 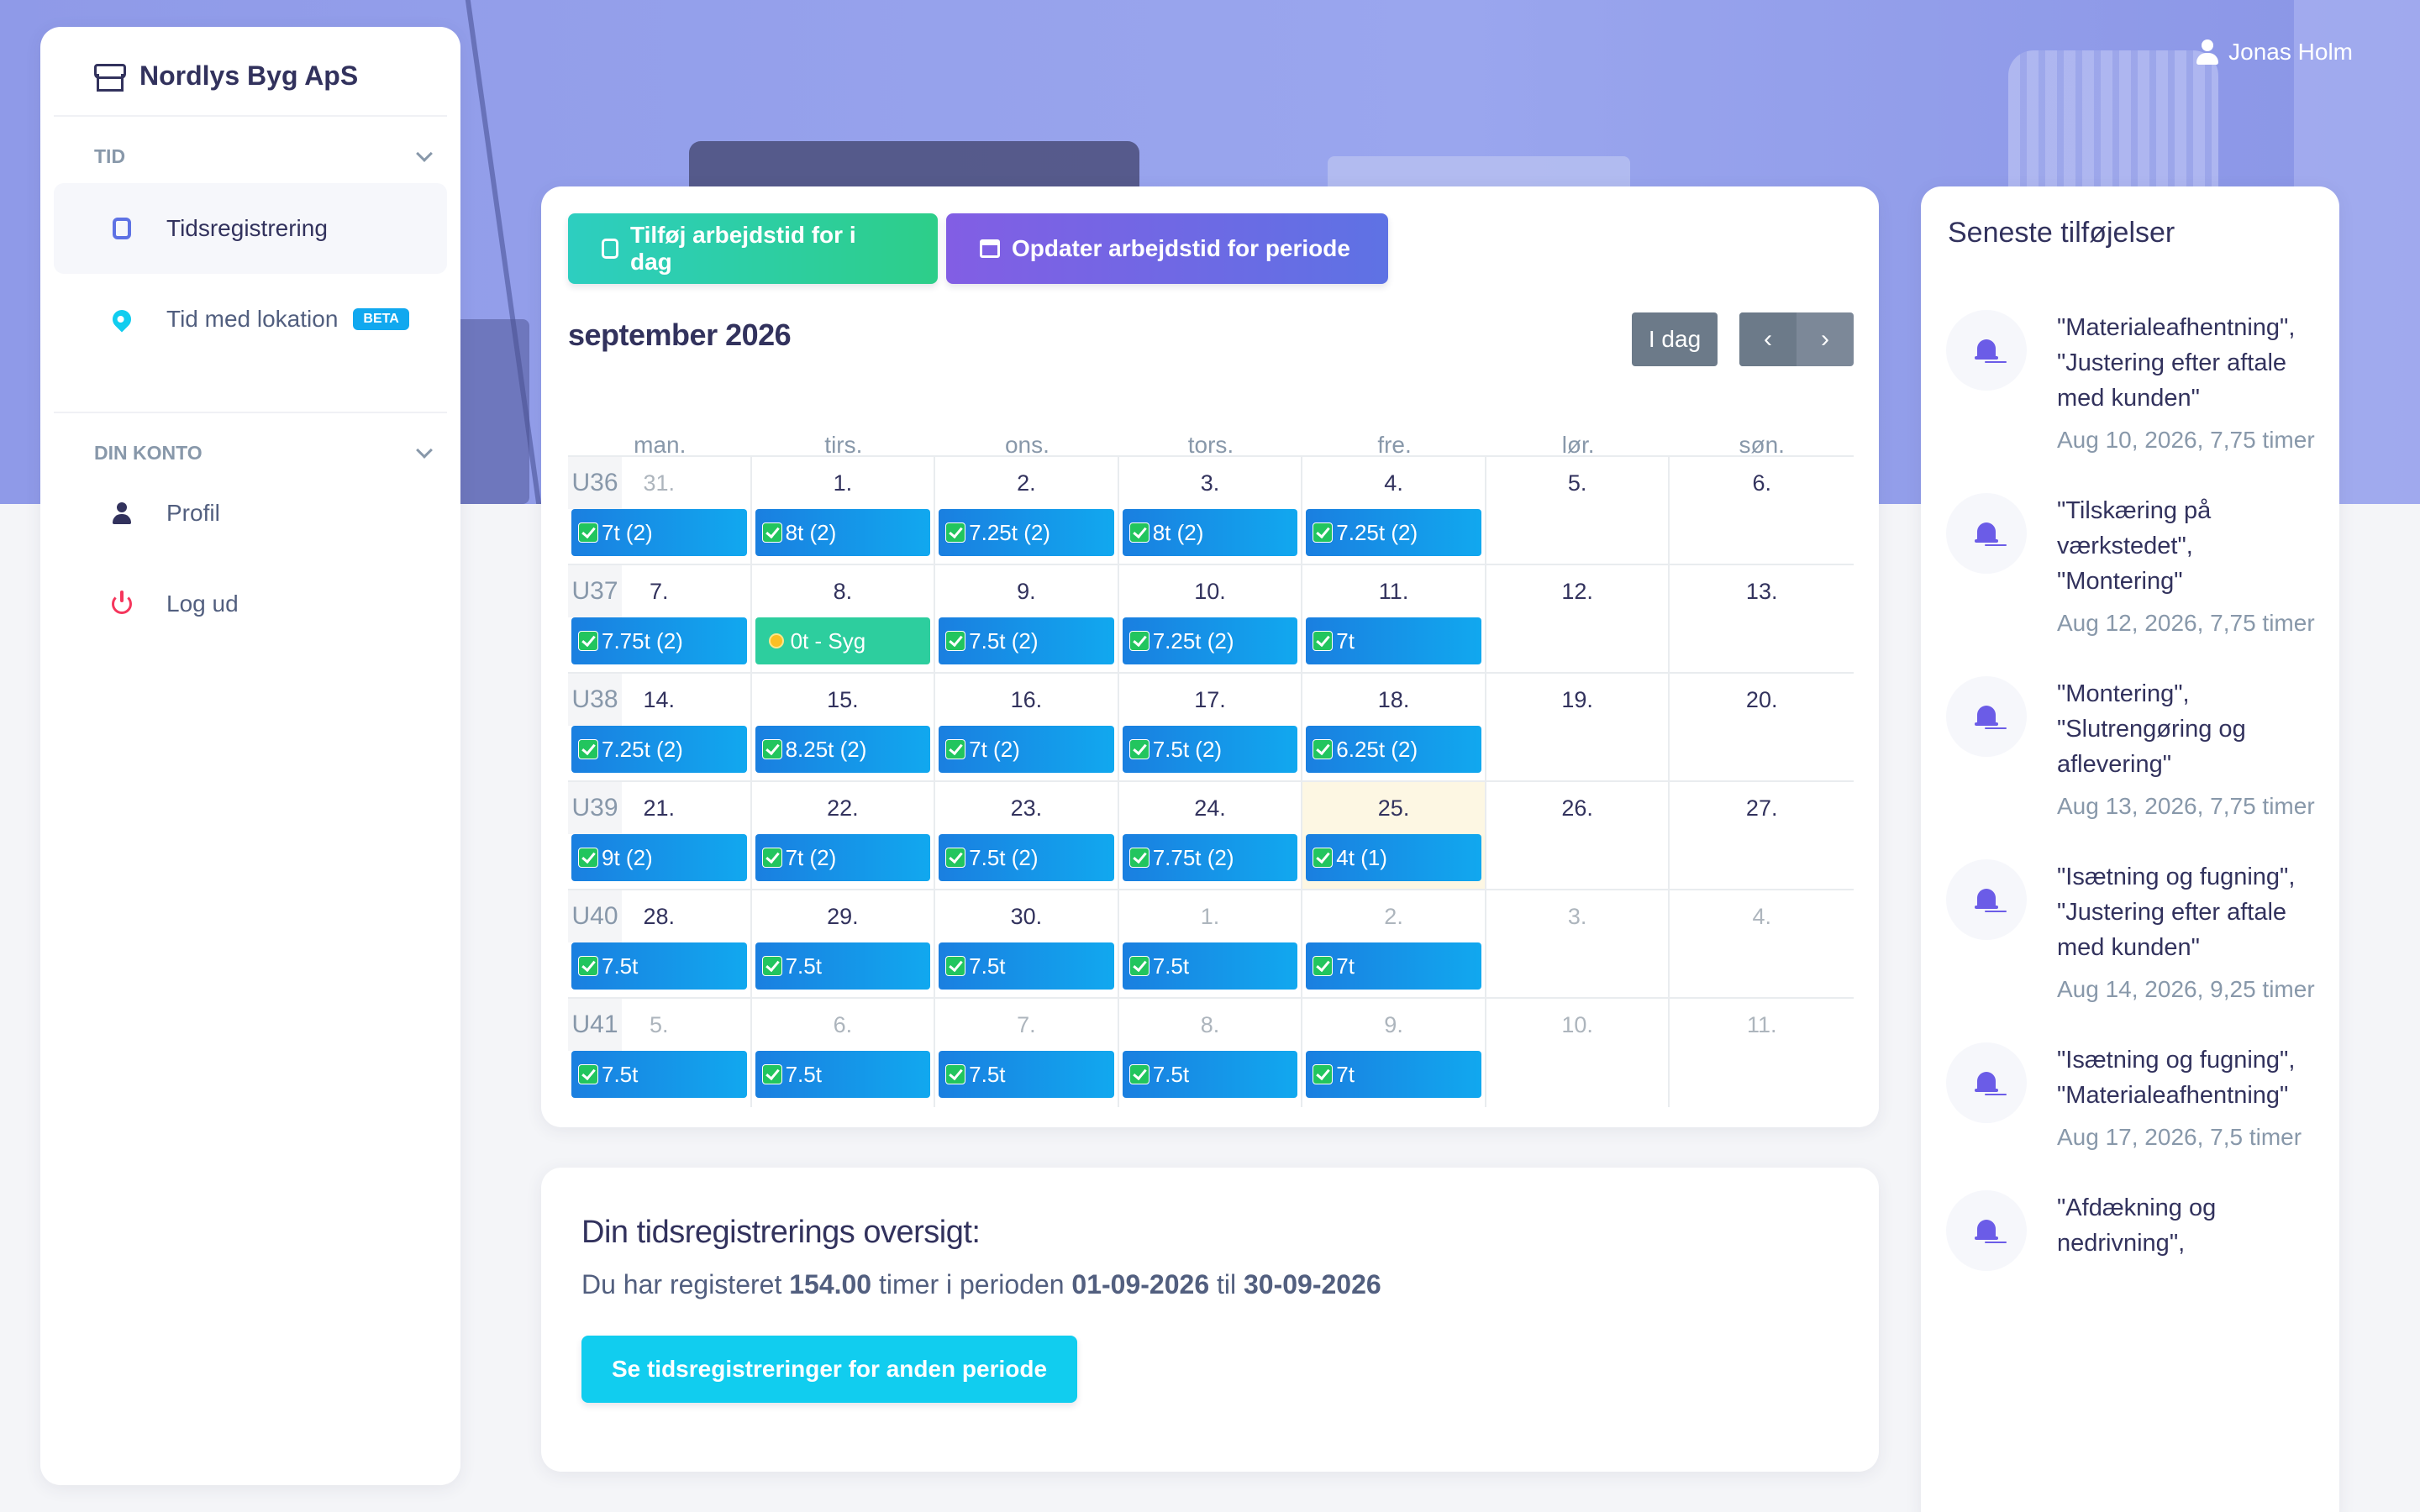 I want to click on add-today-button: Tilføj arbejdstid for i dag, so click(x=753, y=248).